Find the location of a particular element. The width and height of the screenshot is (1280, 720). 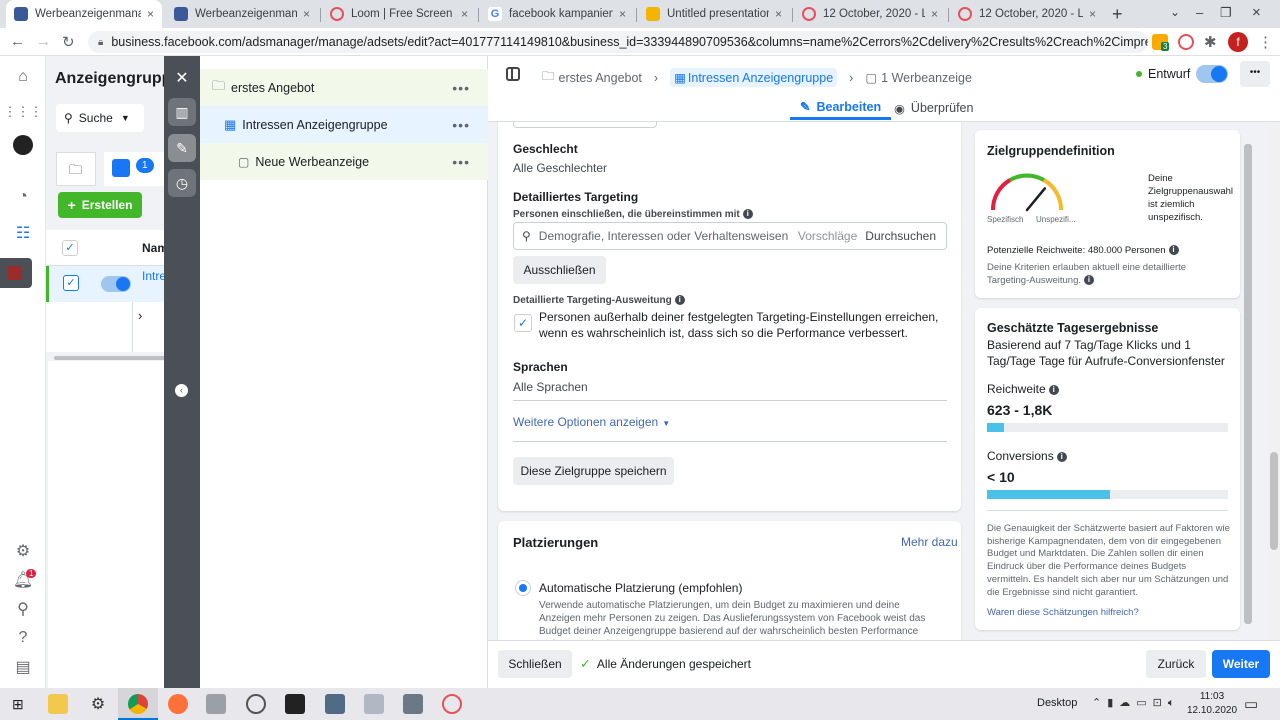

tab-search-button: ⌄ is located at coordinates (1175, 12).